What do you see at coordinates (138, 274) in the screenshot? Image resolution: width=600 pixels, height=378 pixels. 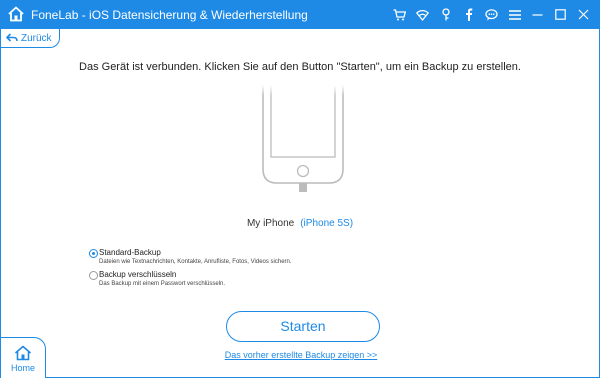 I see `option-title: Backup verschlüsseln` at bounding box center [138, 274].